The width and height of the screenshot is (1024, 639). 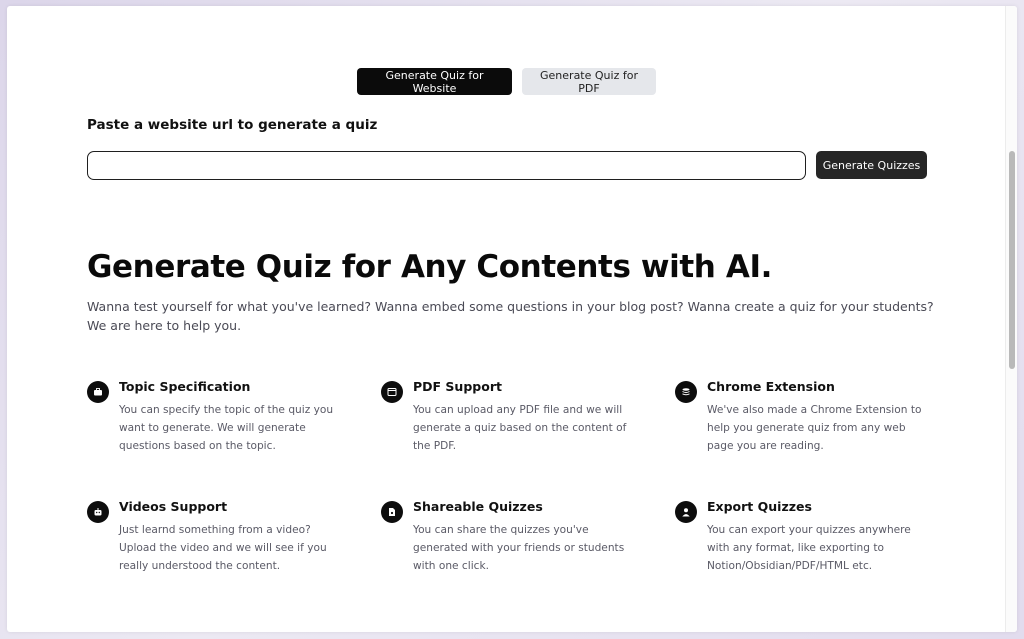 I want to click on tab-website: Generate Quiz for Website, so click(x=434, y=81).